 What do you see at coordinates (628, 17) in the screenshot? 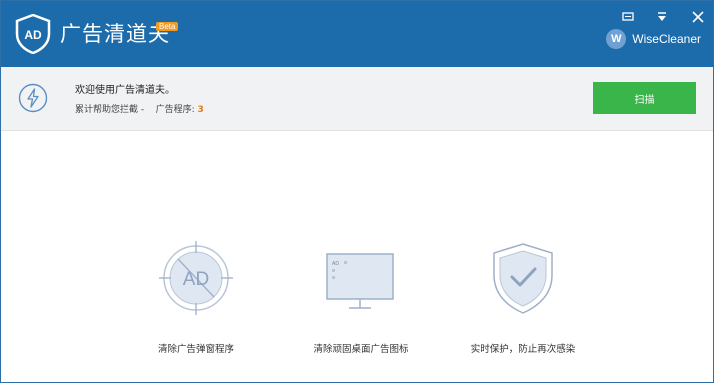
I see `feedback-icon` at bounding box center [628, 17].